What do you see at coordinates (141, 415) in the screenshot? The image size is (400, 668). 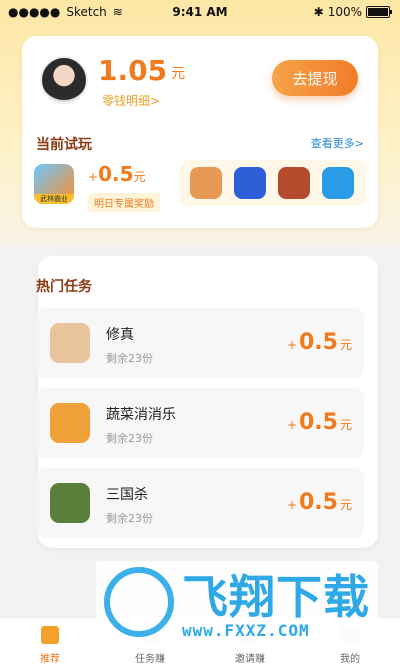 I see `task-name: 蔬菜消消乐` at bounding box center [141, 415].